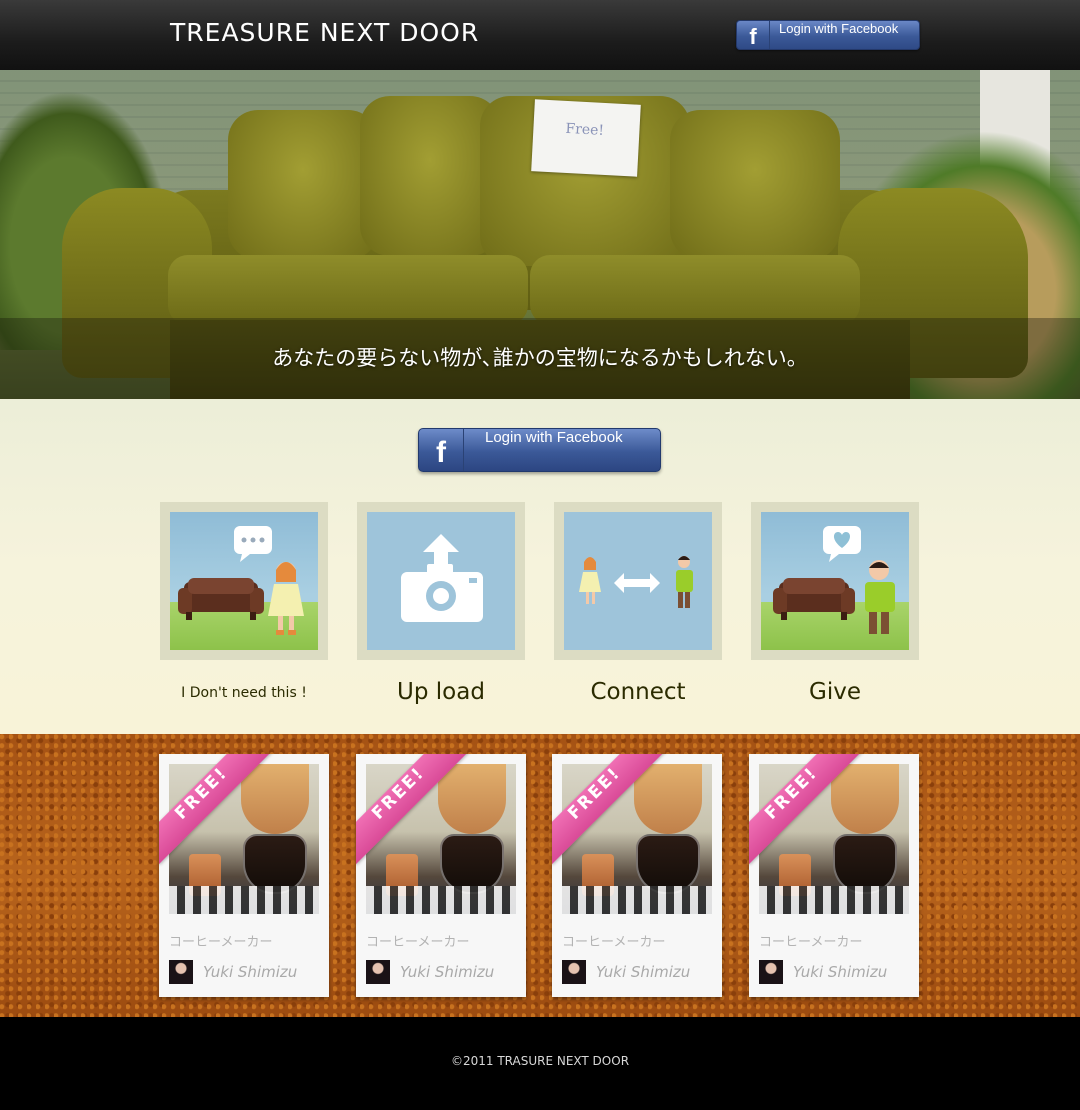  I want to click on step-connect, so click(638, 581).